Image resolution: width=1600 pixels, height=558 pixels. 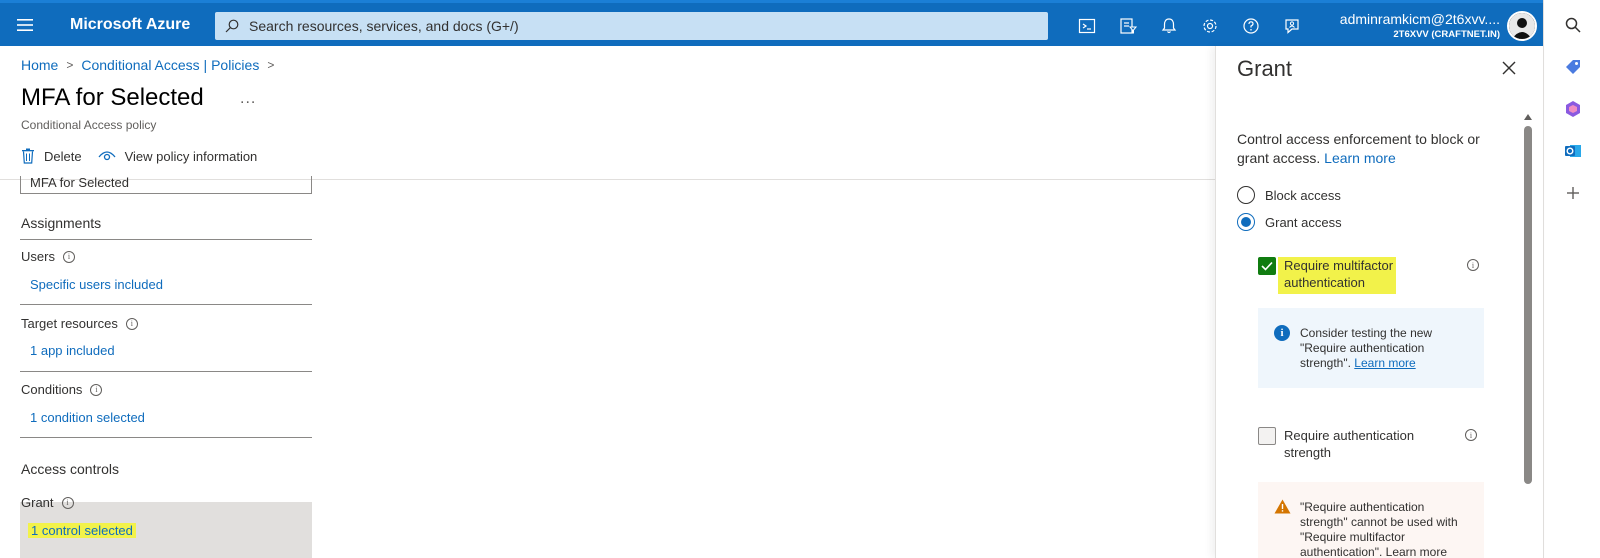 What do you see at coordinates (1291, 26) in the screenshot?
I see `feedback-icon` at bounding box center [1291, 26].